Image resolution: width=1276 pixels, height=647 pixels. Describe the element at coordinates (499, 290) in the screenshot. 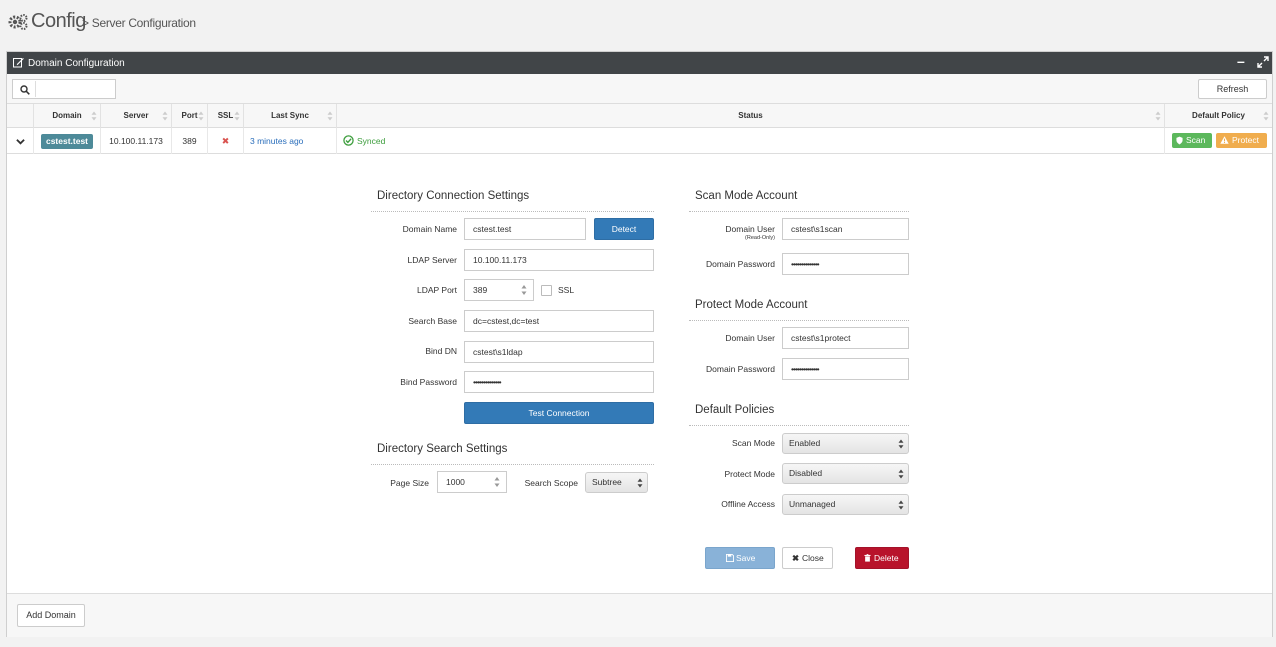

I see `ldap-port-stepper: 389` at that location.